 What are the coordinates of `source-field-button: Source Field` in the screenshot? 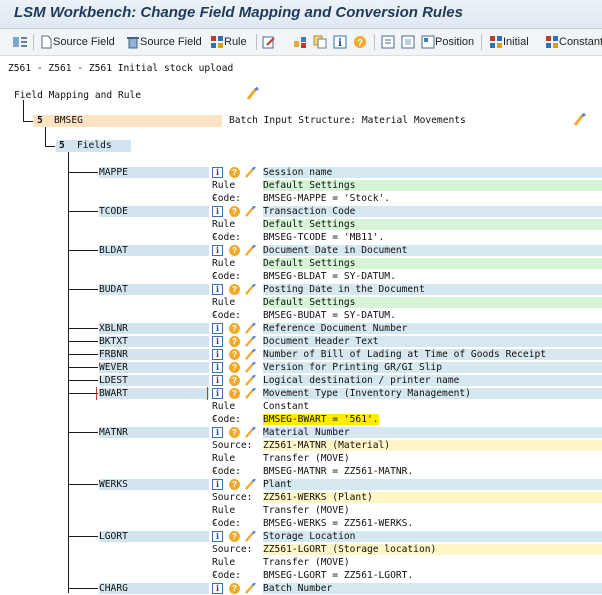 It's located at (77, 42).